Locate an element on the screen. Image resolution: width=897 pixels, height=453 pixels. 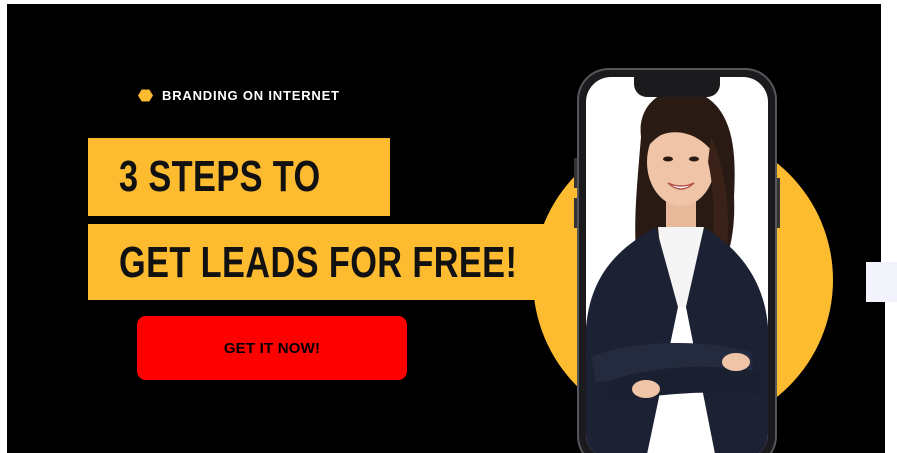
hexagon-icon is located at coordinates (145, 95).